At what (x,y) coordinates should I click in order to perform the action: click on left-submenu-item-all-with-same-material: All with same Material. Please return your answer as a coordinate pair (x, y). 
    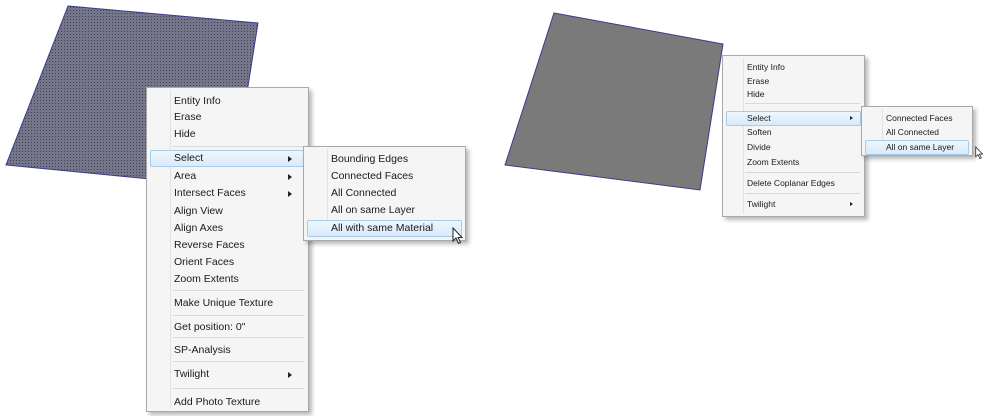
    Looking at the image, I should click on (384, 228).